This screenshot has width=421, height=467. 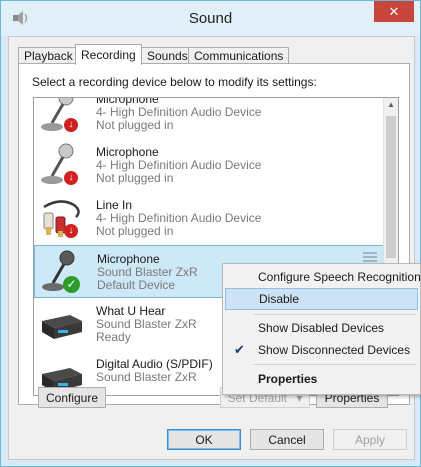 What do you see at coordinates (113, 337) in the screenshot?
I see `device-status: Ready` at bounding box center [113, 337].